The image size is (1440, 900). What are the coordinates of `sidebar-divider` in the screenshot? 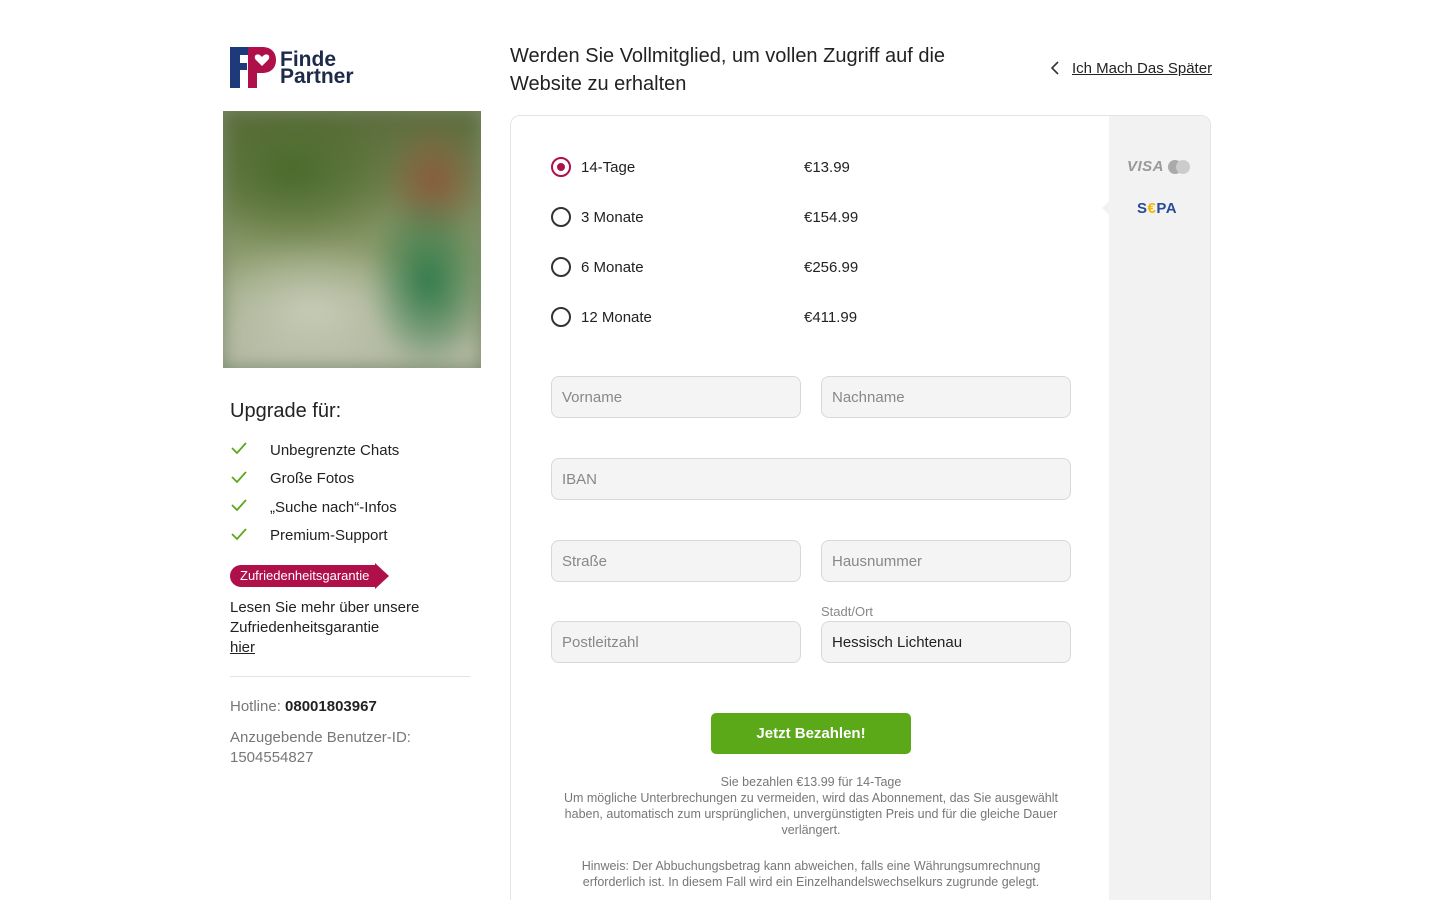 It's located at (350, 676).